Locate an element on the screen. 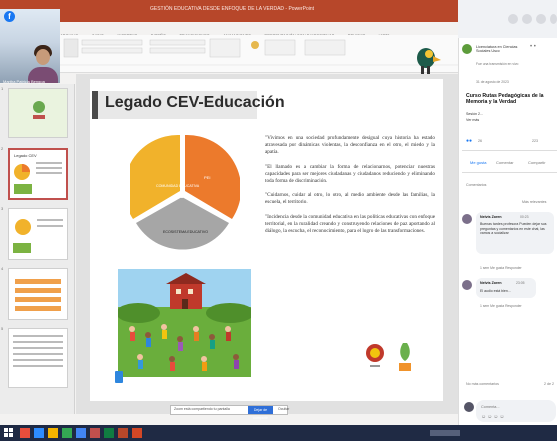 The width and height of the screenshot is (557, 441). taskbar-excel-icon is located at coordinates (109, 433).